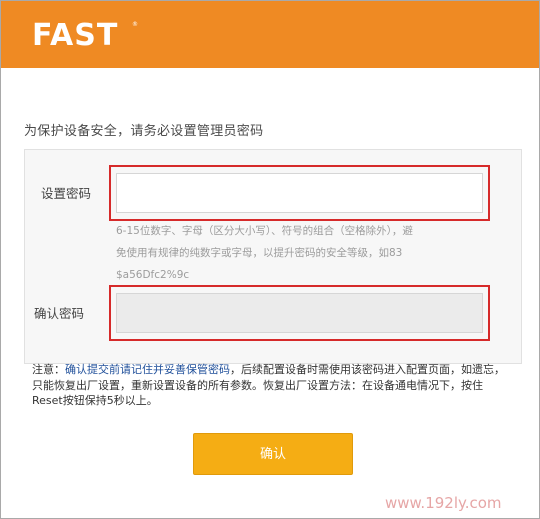 Image resolution: width=540 pixels, height=519 pixels. What do you see at coordinates (48, 369) in the screenshot?
I see `note-prefix: 注意：` at bounding box center [48, 369].